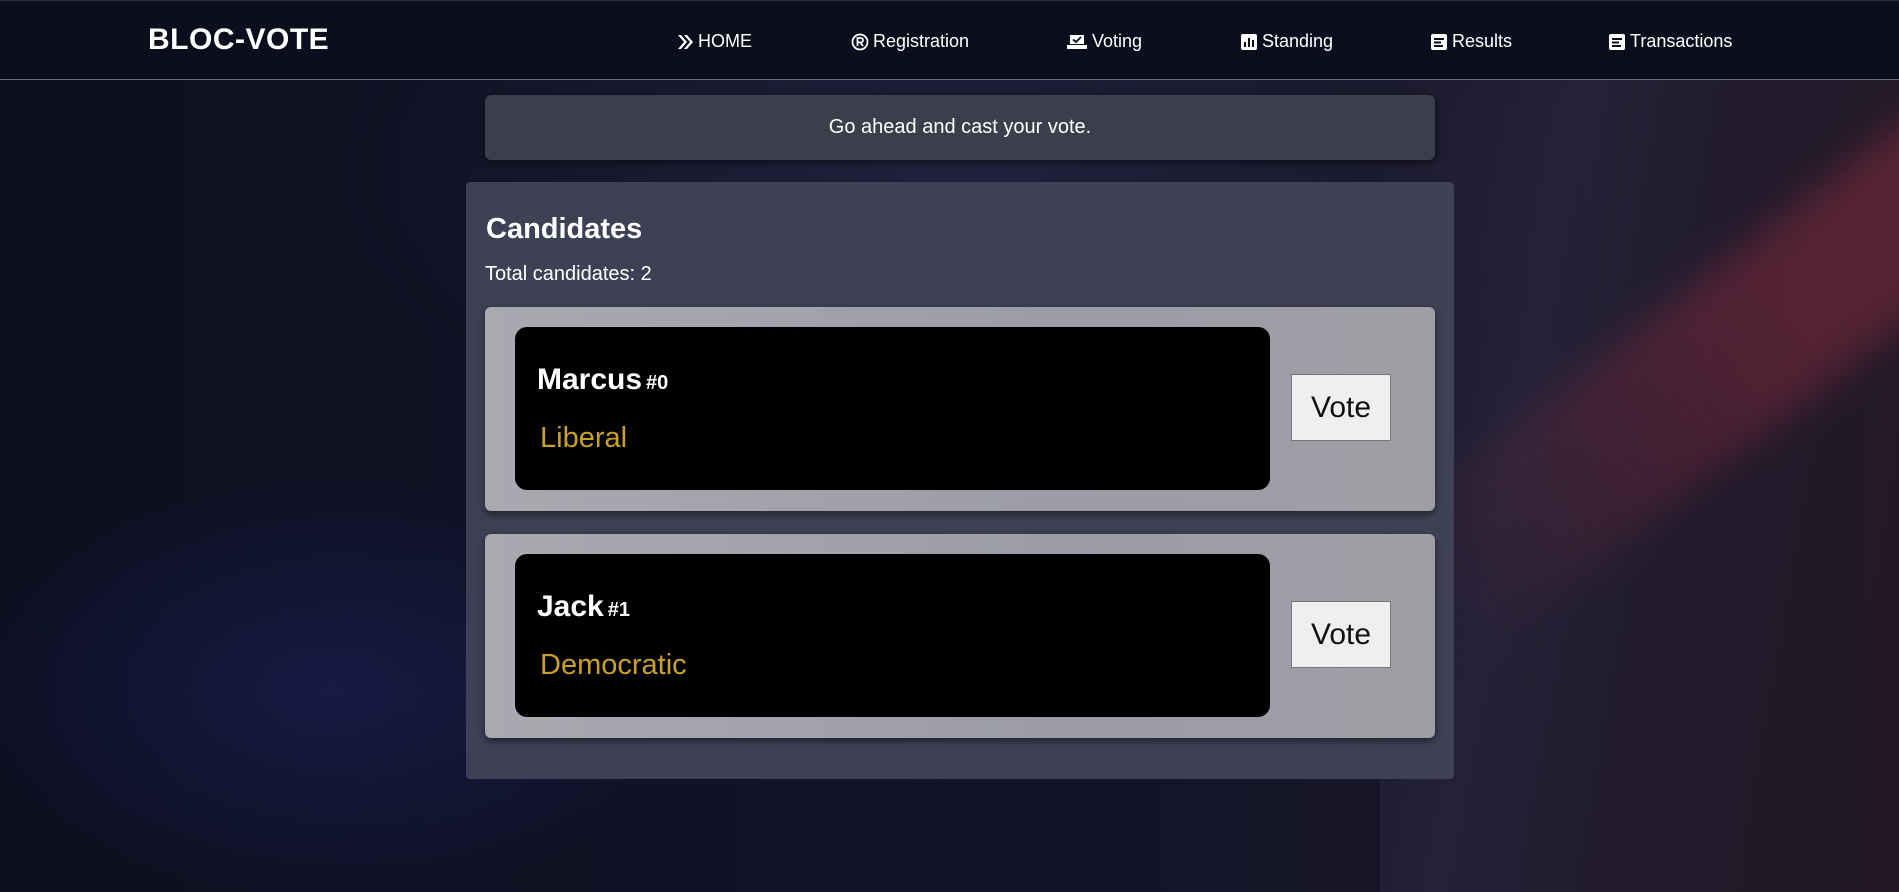 The height and width of the screenshot is (892, 1899). I want to click on chevron-double-right-icon, so click(685, 42).